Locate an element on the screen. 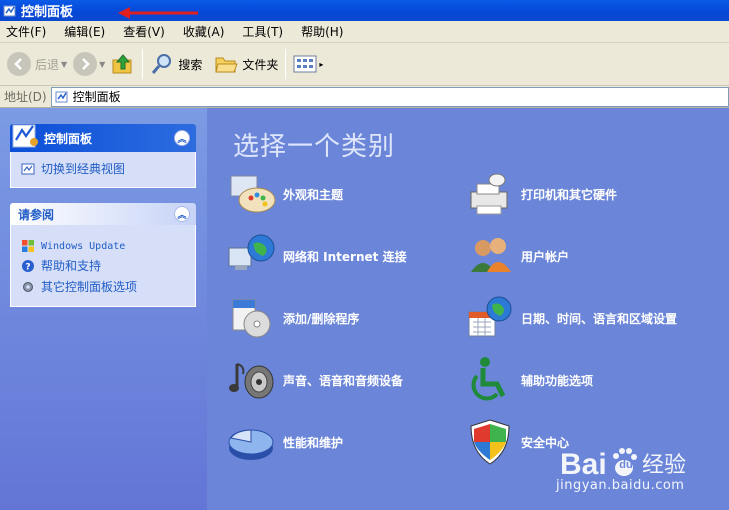 The width and height of the screenshot is (729, 510). forward-button: ▼ is located at coordinates (89, 64).